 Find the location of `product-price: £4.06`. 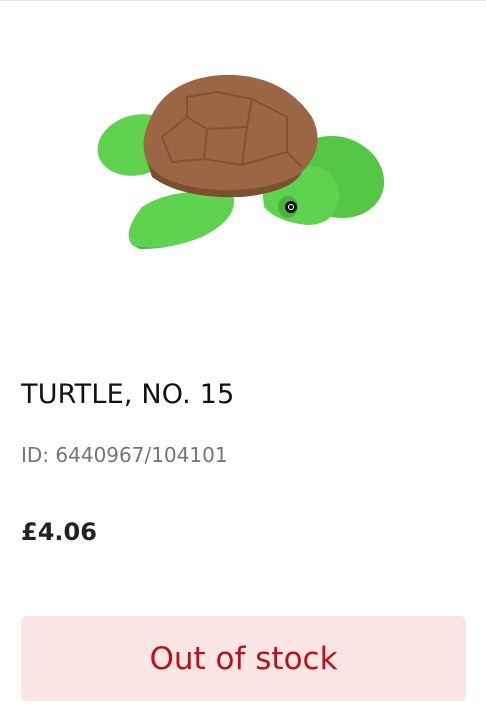

product-price: £4.06 is located at coordinates (59, 532).